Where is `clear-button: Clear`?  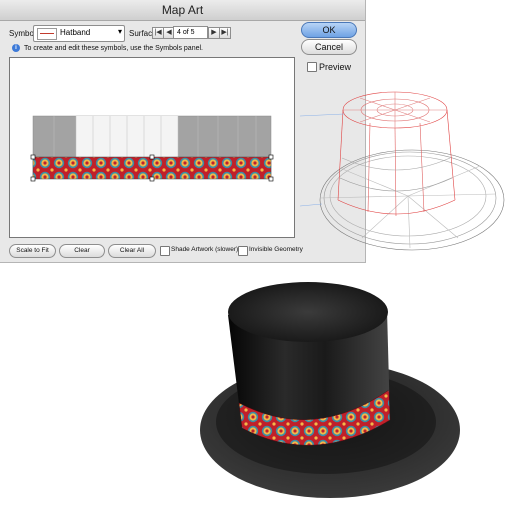
clear-button: Clear is located at coordinates (82, 251).